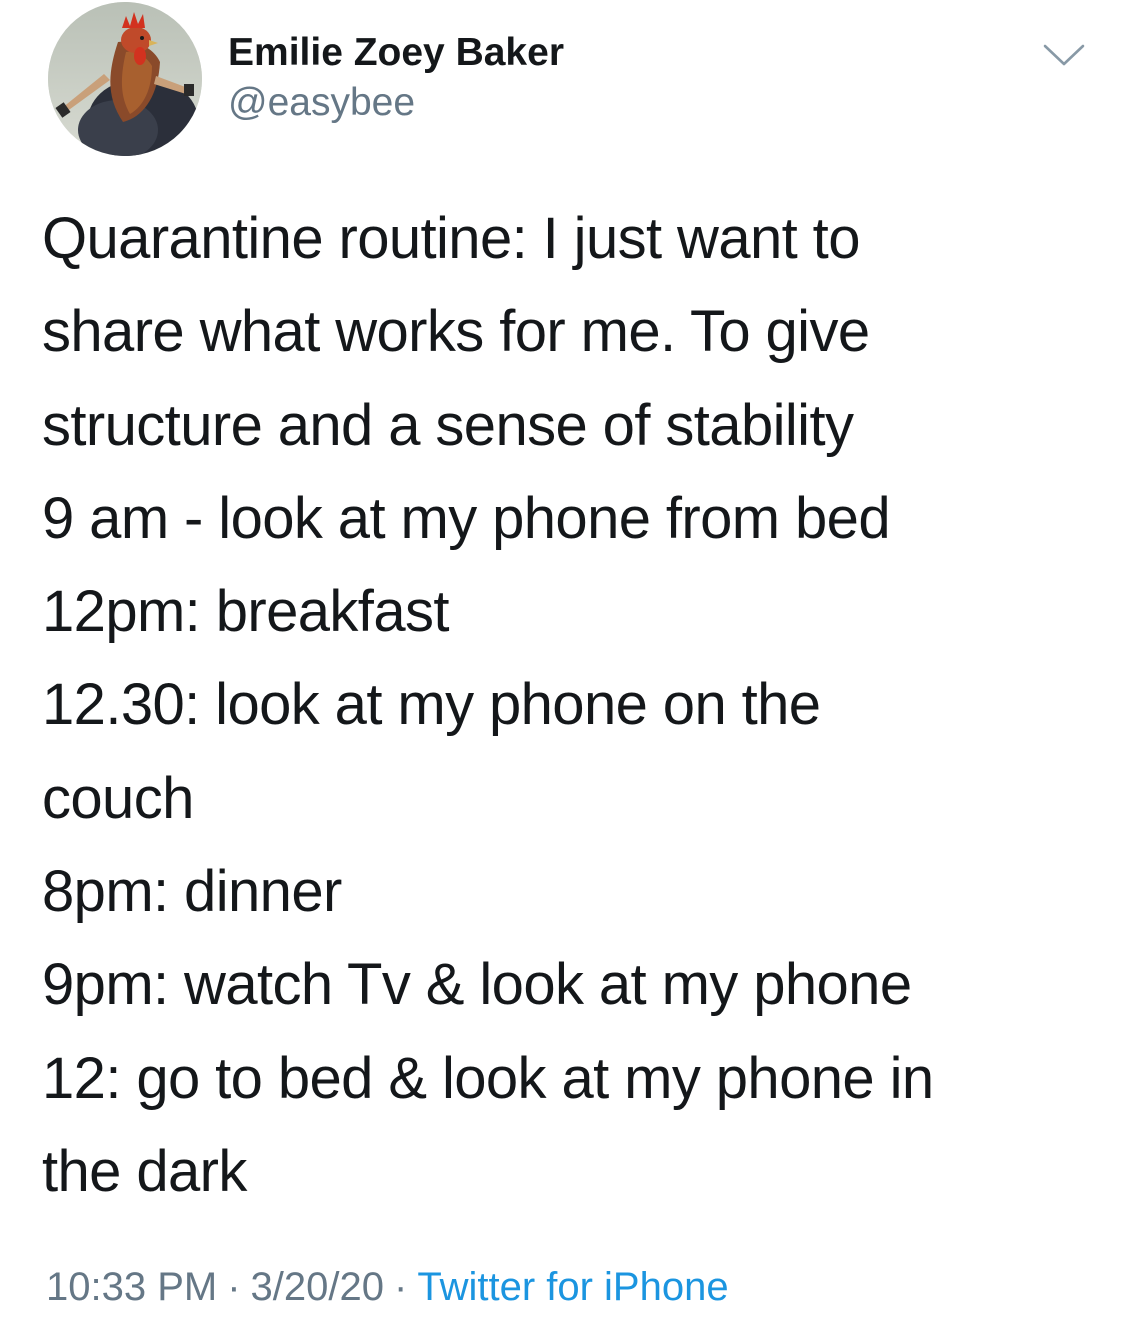  What do you see at coordinates (431, 705) in the screenshot?
I see `tweet-line: 12.30: look at my phone on the` at bounding box center [431, 705].